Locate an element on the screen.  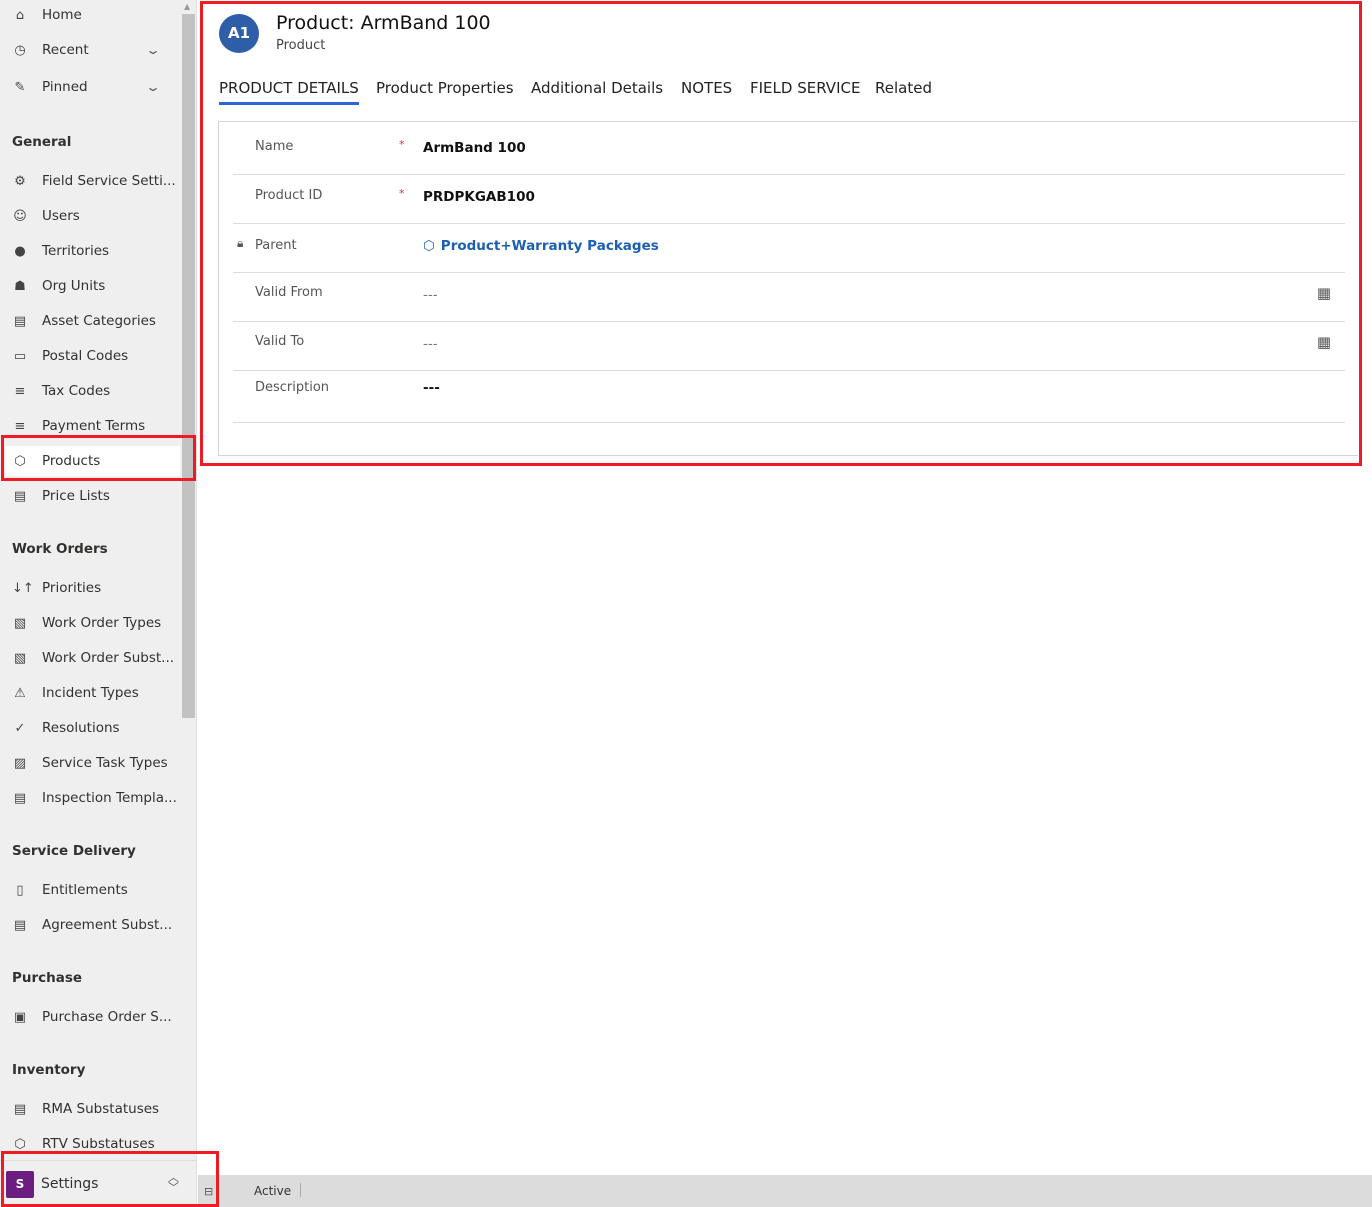
open-record-icon: ⊟ is located at coordinates (208, 1191).